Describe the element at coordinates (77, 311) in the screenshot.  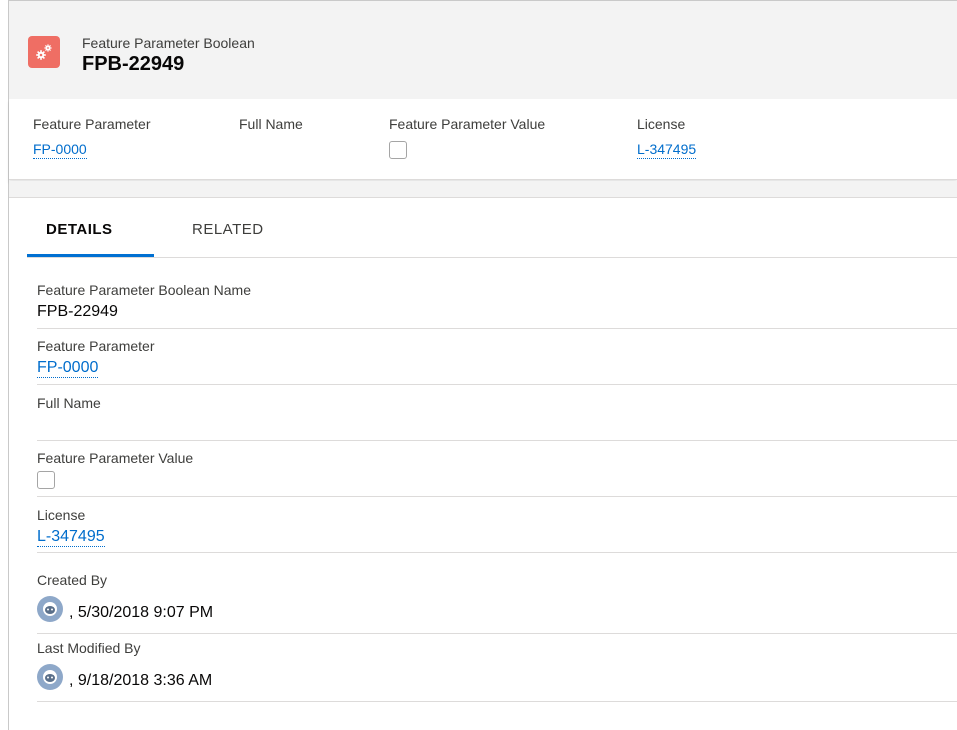
I see `field-value: FPB-22949` at that location.